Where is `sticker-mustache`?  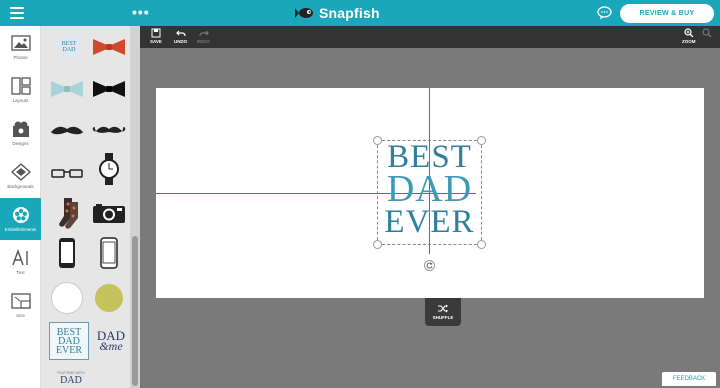
sticker-mustache is located at coordinates (67, 131).